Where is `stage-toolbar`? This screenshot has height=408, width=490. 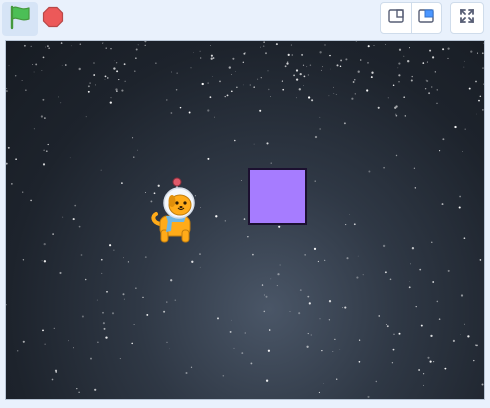
stage-toolbar is located at coordinates (245, 20).